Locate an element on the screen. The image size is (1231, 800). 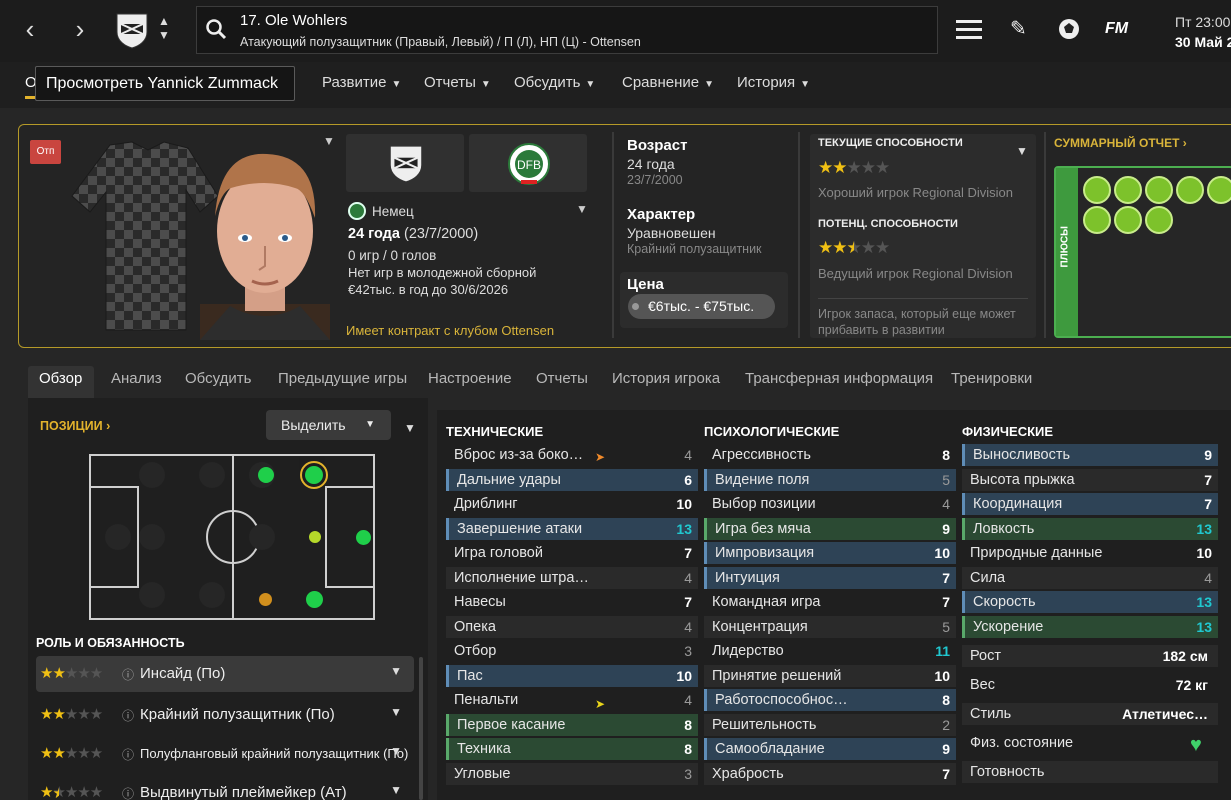
attribute-value: 9 is located at coordinates (1208, 455).